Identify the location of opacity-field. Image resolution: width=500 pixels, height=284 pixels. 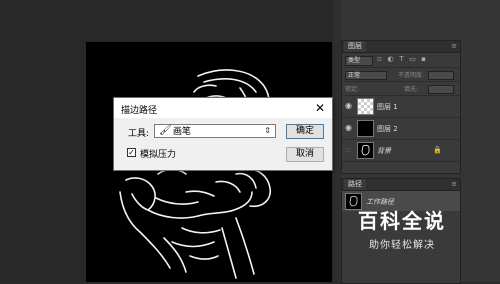
(441, 75).